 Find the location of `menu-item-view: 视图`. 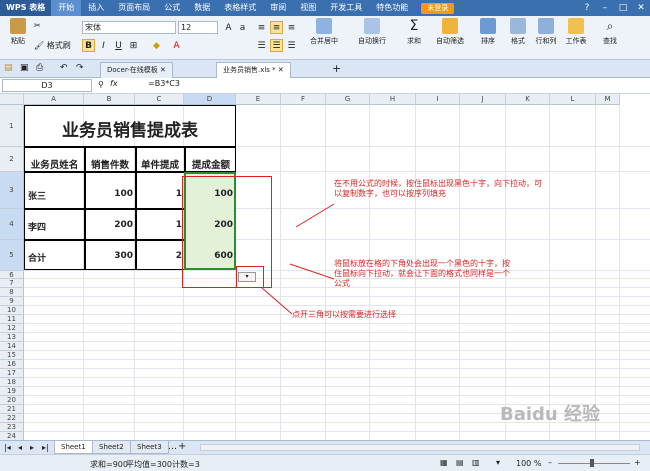

menu-item-view: 视图 is located at coordinates (308, 8).